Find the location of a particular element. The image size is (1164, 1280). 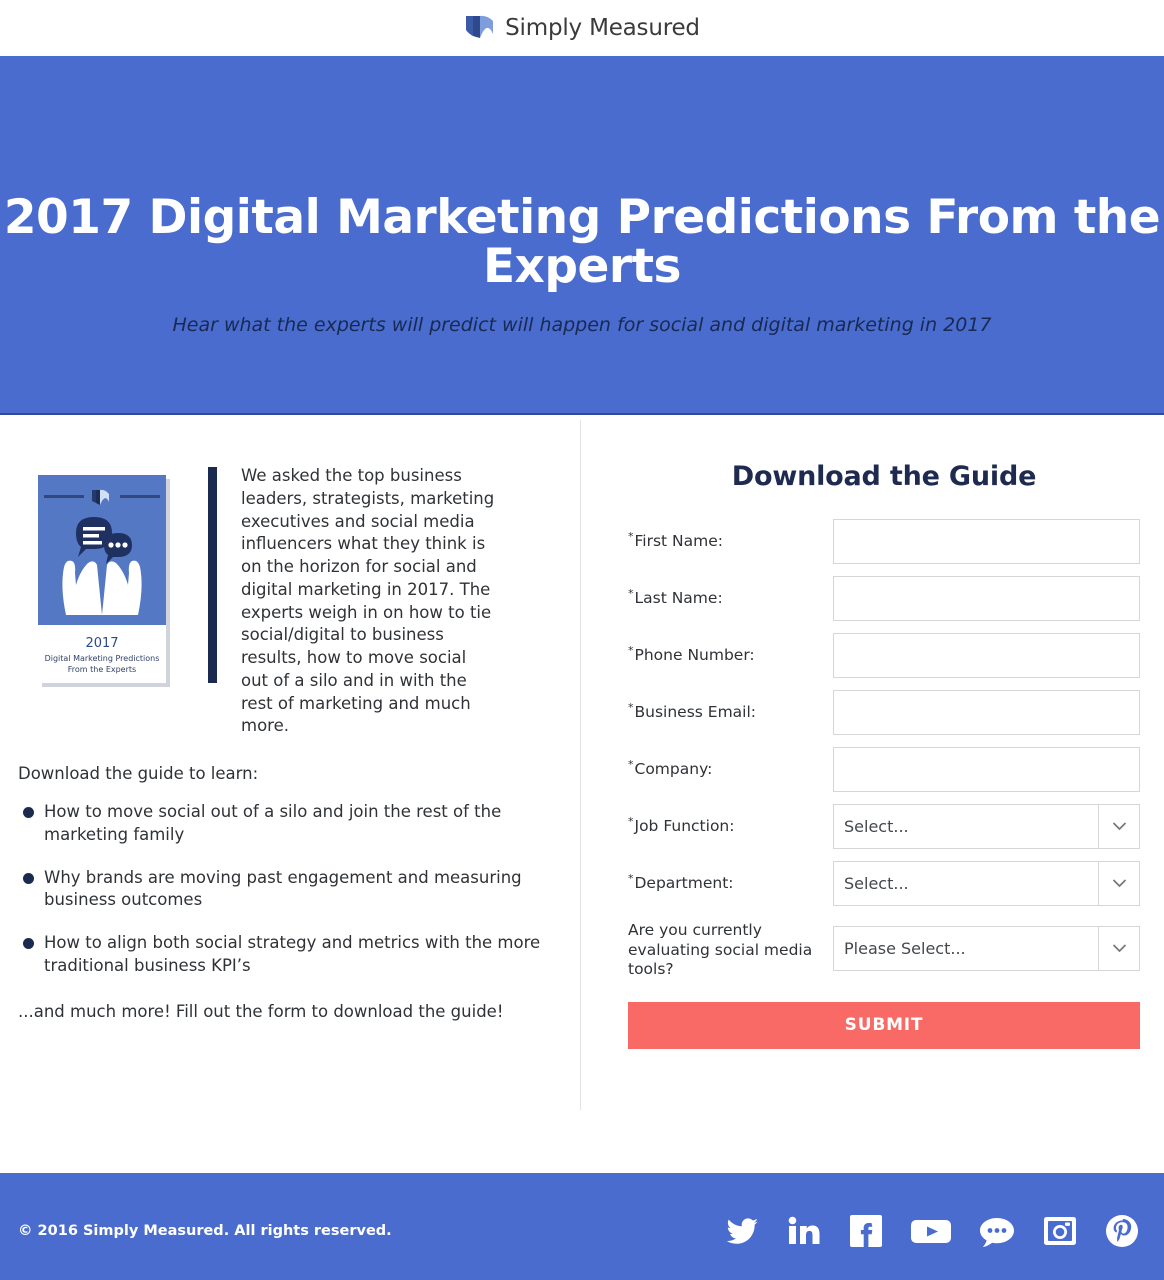

form-row-last-name: *Last Name: is located at coordinates (884, 598).